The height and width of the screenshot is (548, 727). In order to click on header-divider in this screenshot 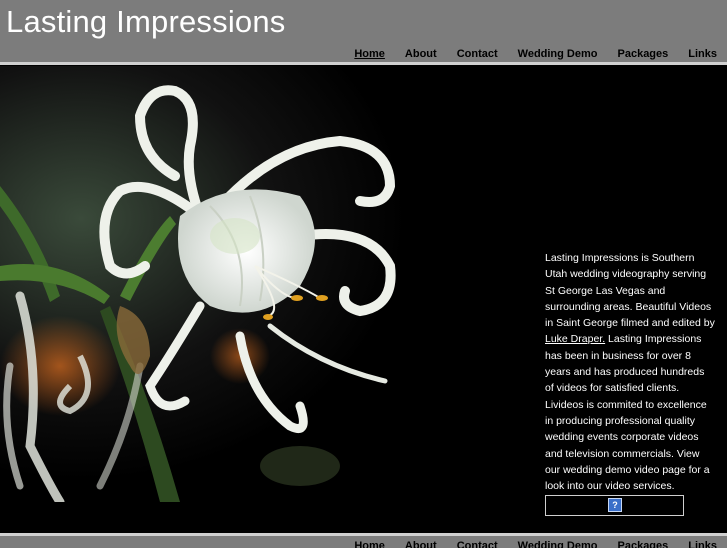, I will do `click(363, 63)`.